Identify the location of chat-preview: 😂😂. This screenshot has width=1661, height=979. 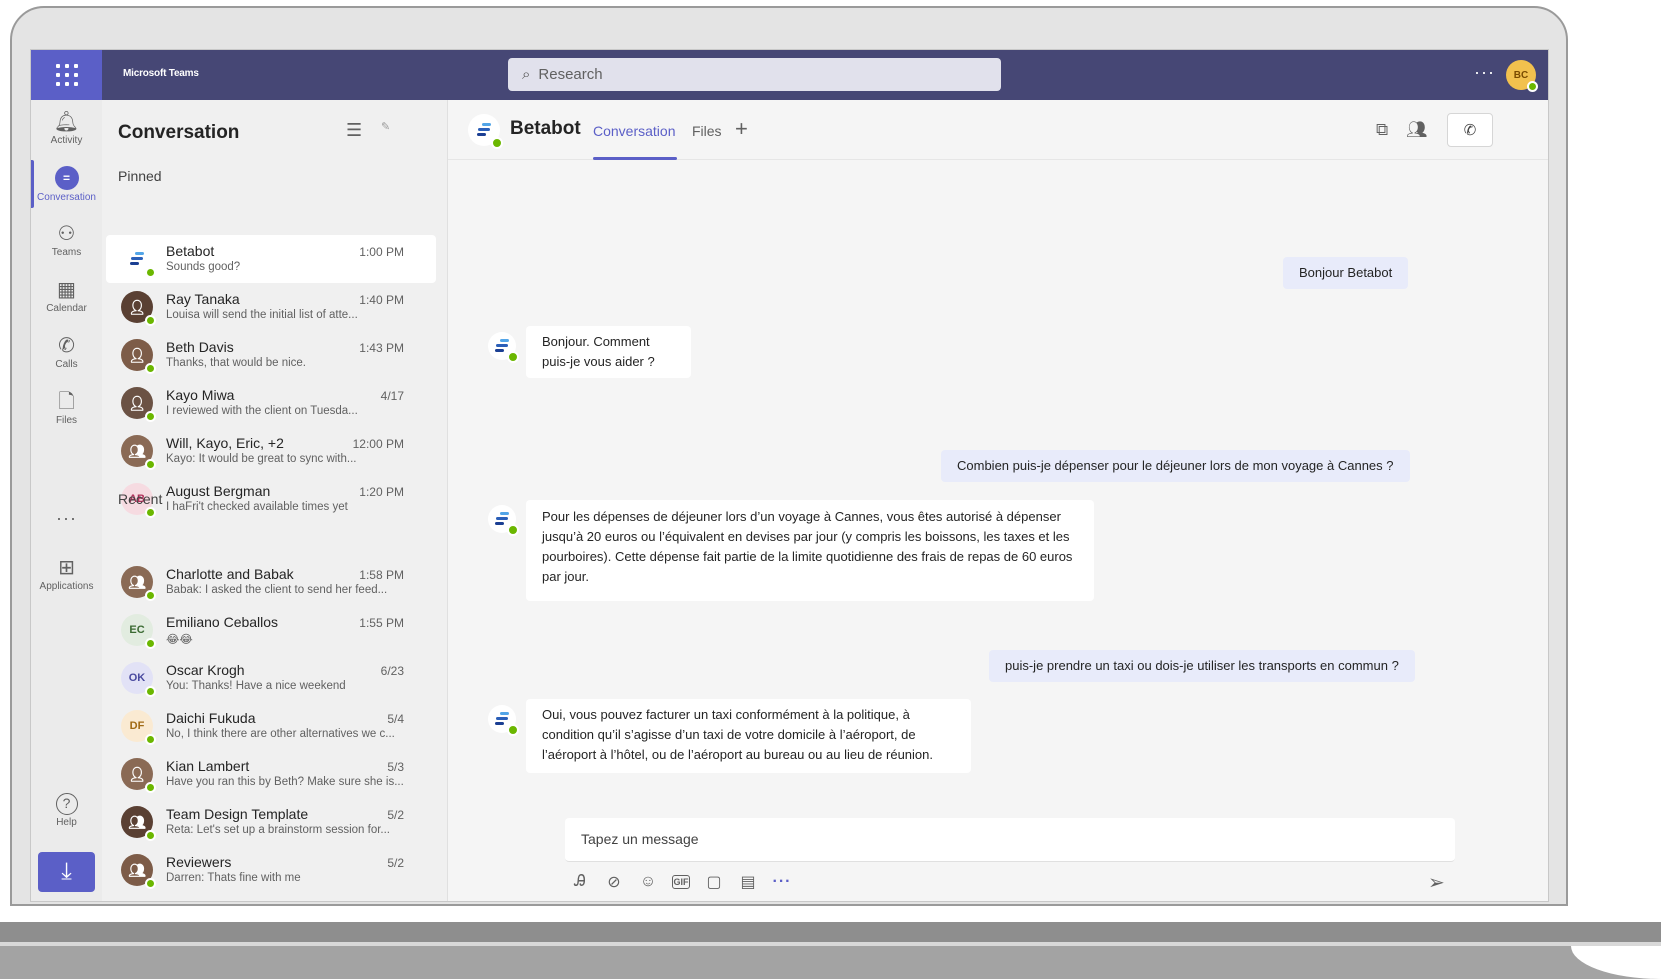
(179, 640).